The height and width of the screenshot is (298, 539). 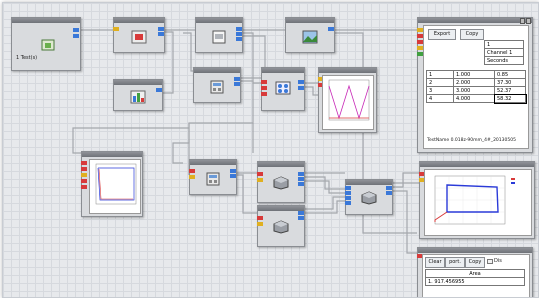 I want to click on table-row: 1 1.000 0.85, so click(x=476, y=74).